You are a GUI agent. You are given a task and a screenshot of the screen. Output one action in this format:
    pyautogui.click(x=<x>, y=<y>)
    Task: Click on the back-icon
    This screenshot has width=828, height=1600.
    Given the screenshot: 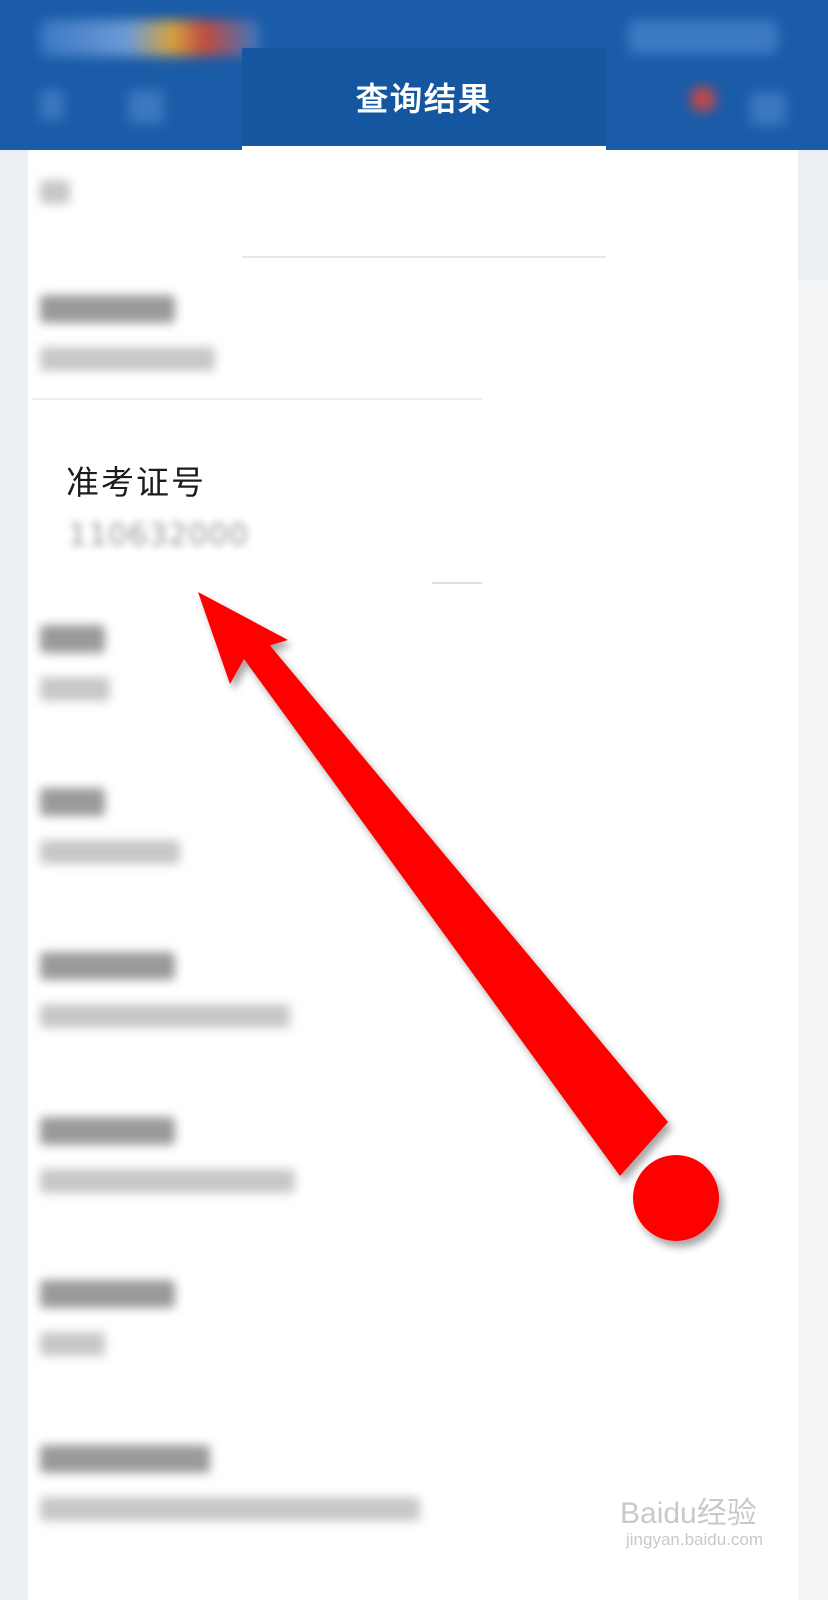 What is the action you would take?
    pyautogui.click(x=52, y=105)
    